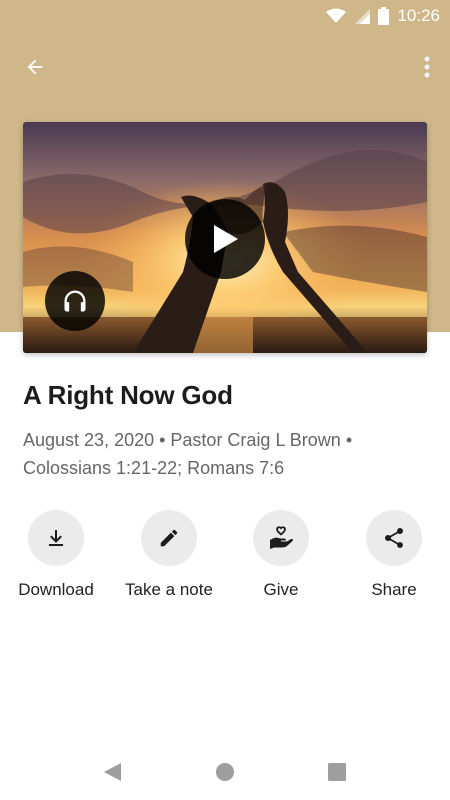 The width and height of the screenshot is (450, 800). I want to click on share-label: Share, so click(394, 589).